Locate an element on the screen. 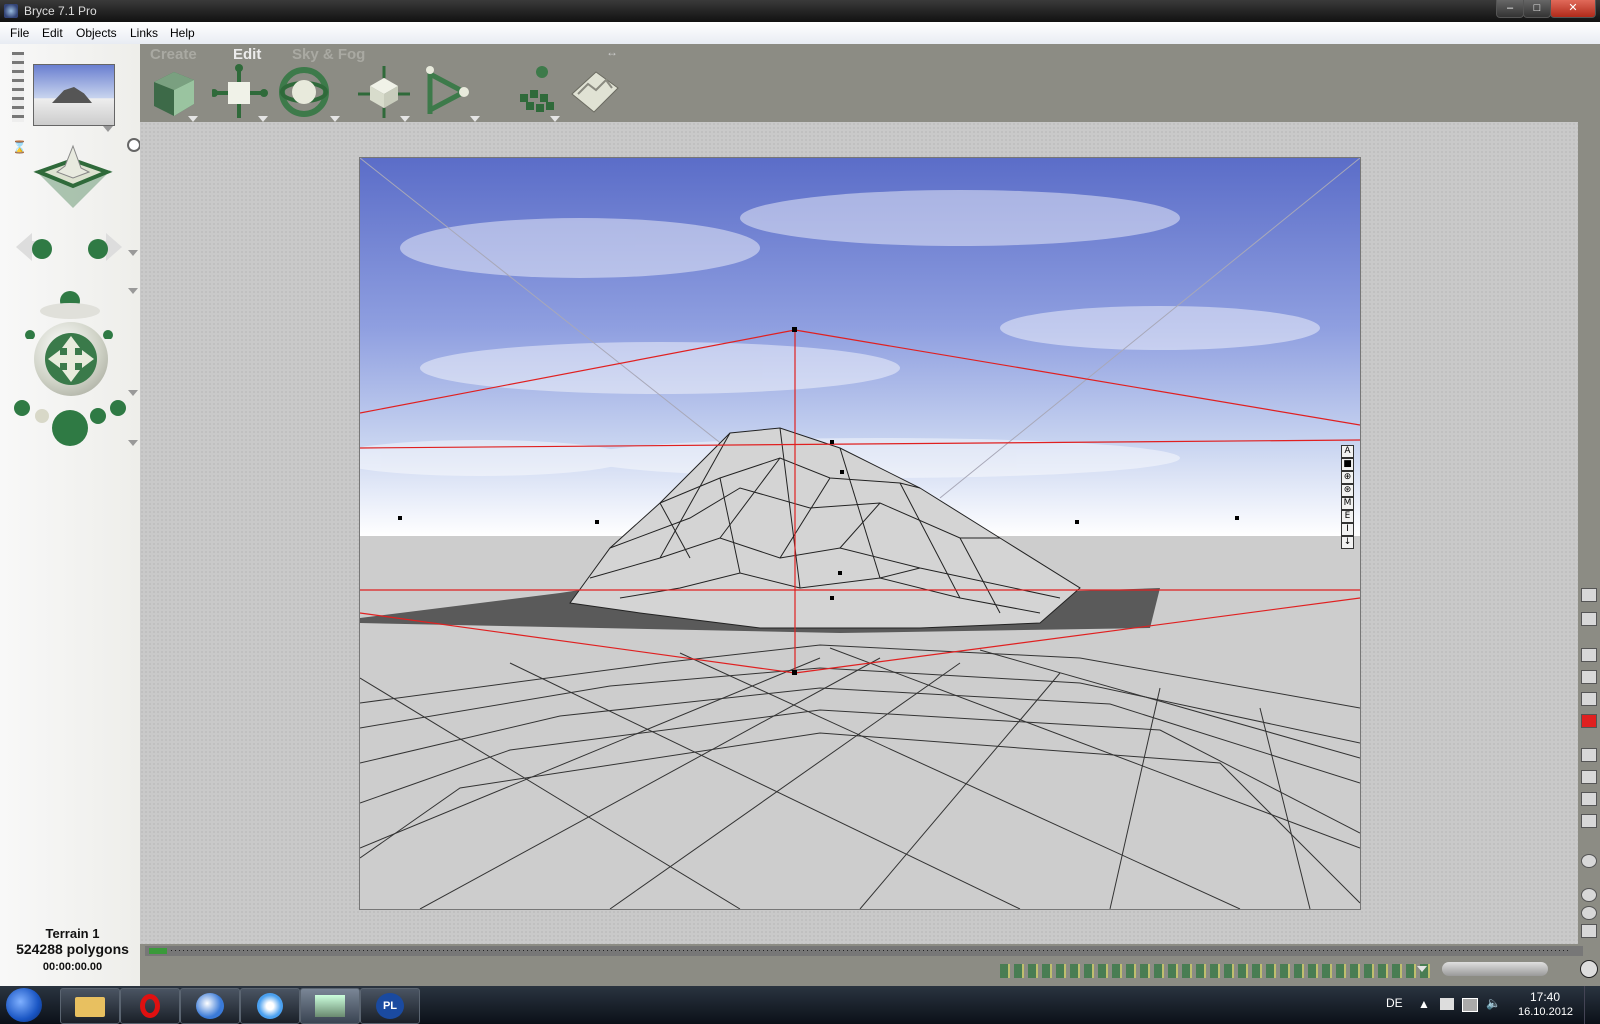 Image resolution: width=1600 pixels, height=1024 pixels. background-icon is located at coordinates (1589, 821).